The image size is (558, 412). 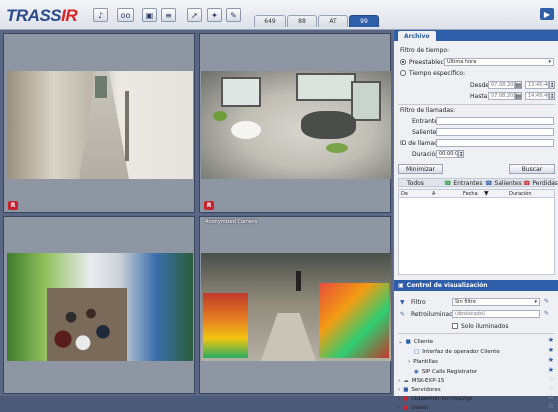 I want to click on bell-icon: ♪, so click(x=100, y=15).